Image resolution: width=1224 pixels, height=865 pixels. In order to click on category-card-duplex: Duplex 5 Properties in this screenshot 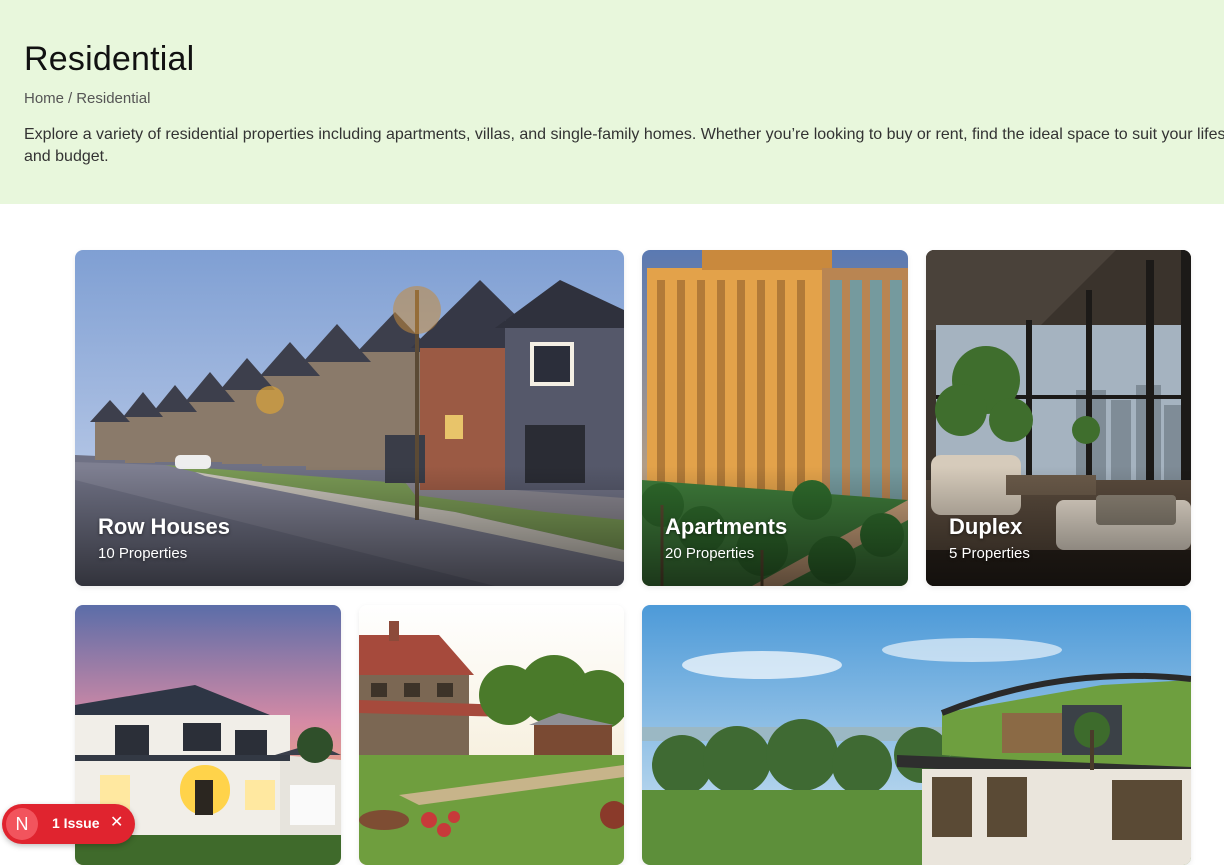, I will do `click(1058, 418)`.